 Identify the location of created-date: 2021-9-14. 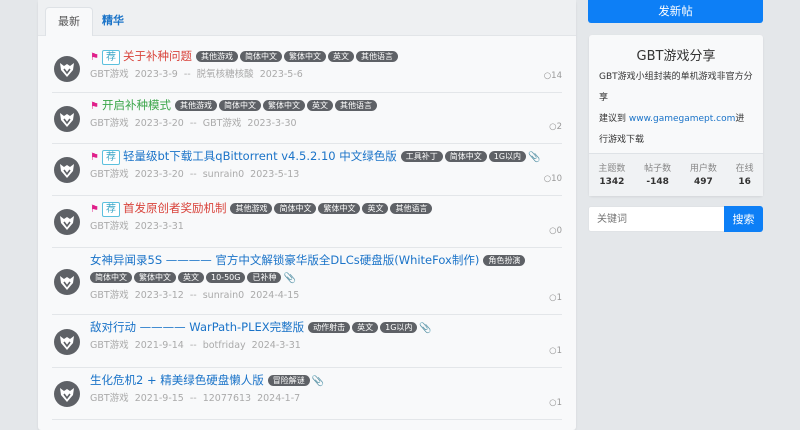
(159, 345).